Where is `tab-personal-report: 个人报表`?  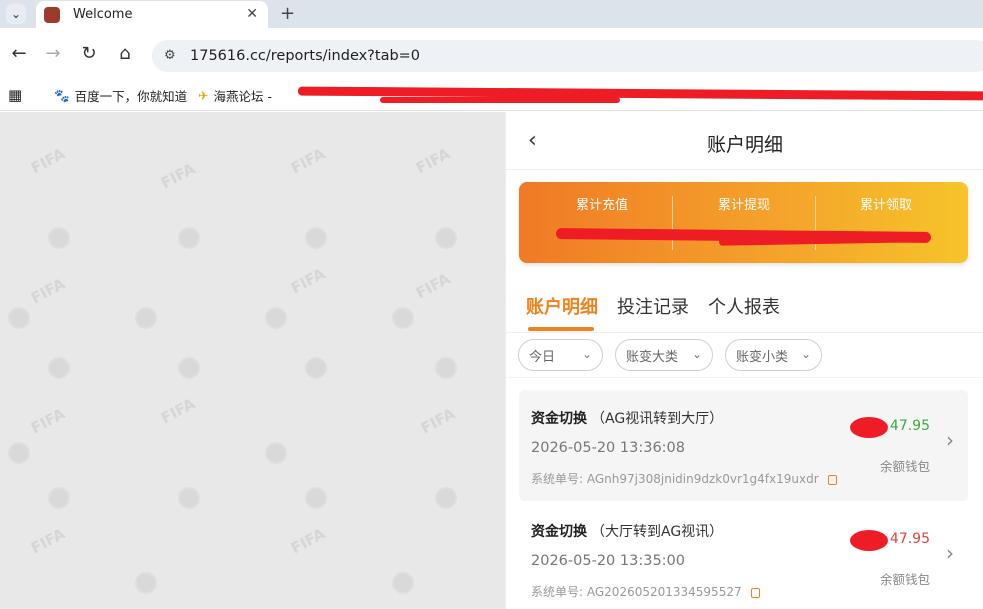
tab-personal-report: 个人报表 is located at coordinates (744, 306).